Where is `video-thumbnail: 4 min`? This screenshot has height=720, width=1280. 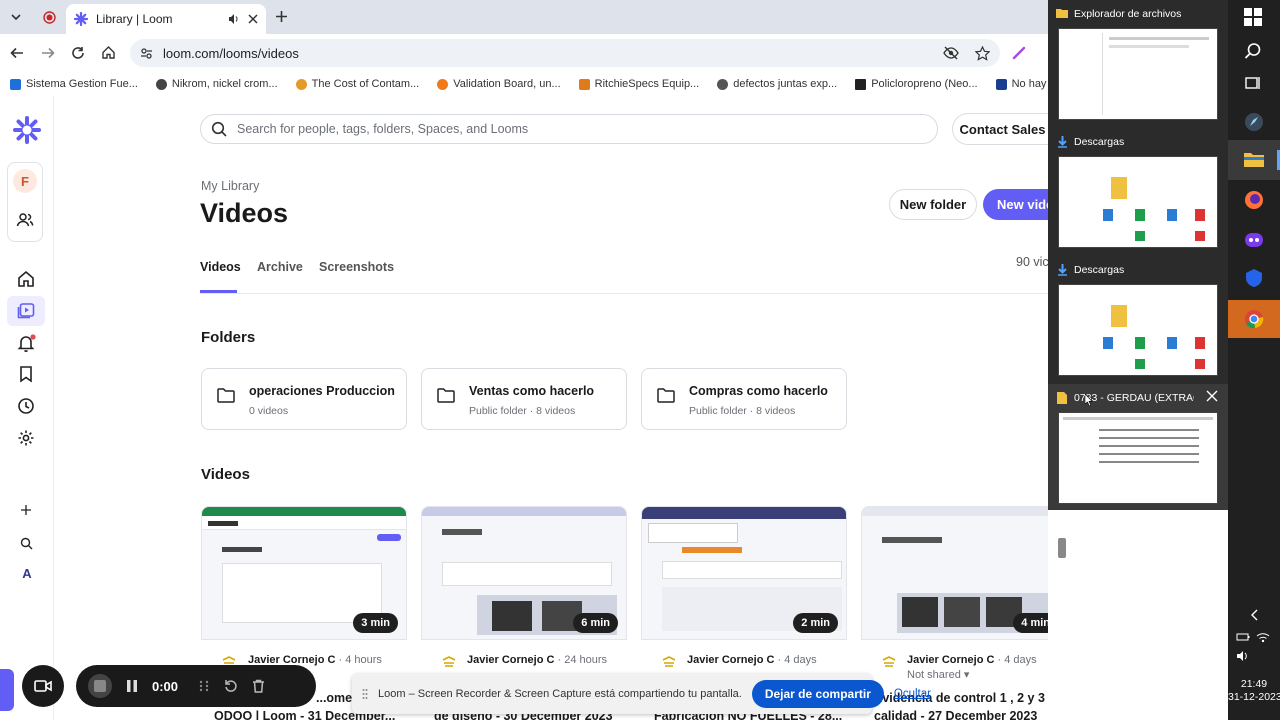
video-thumbnail: 4 min is located at coordinates (964, 573).